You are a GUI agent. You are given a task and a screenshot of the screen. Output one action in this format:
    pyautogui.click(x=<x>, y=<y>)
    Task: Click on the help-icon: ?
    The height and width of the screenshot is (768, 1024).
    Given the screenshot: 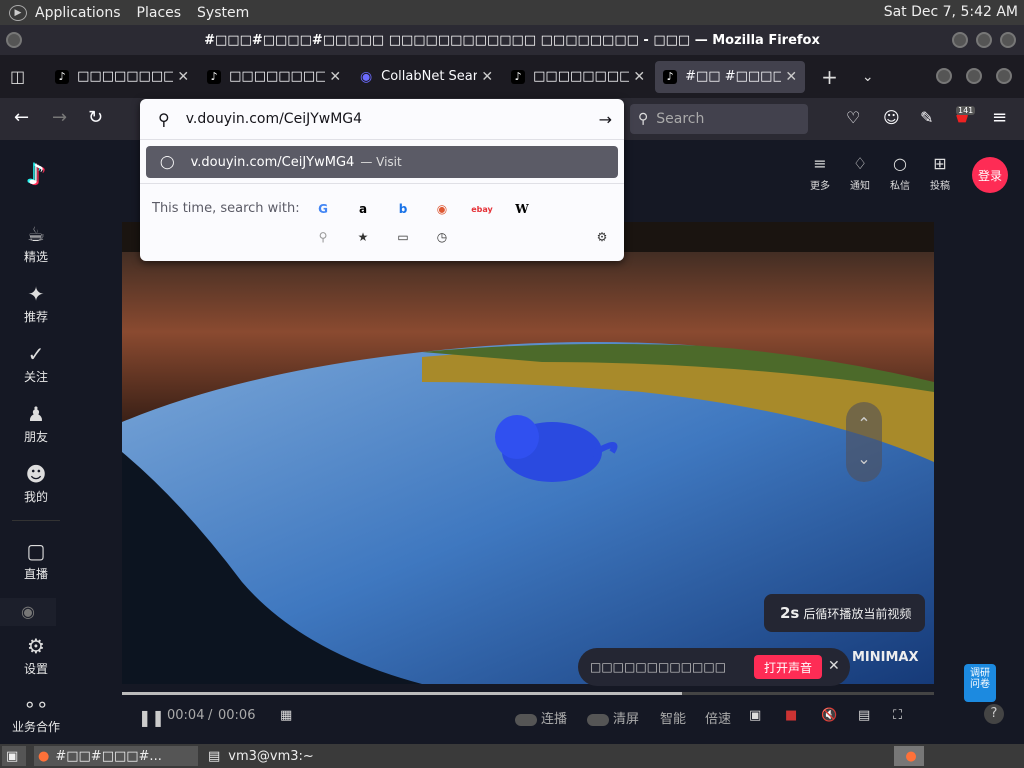 What is the action you would take?
    pyautogui.click(x=994, y=714)
    